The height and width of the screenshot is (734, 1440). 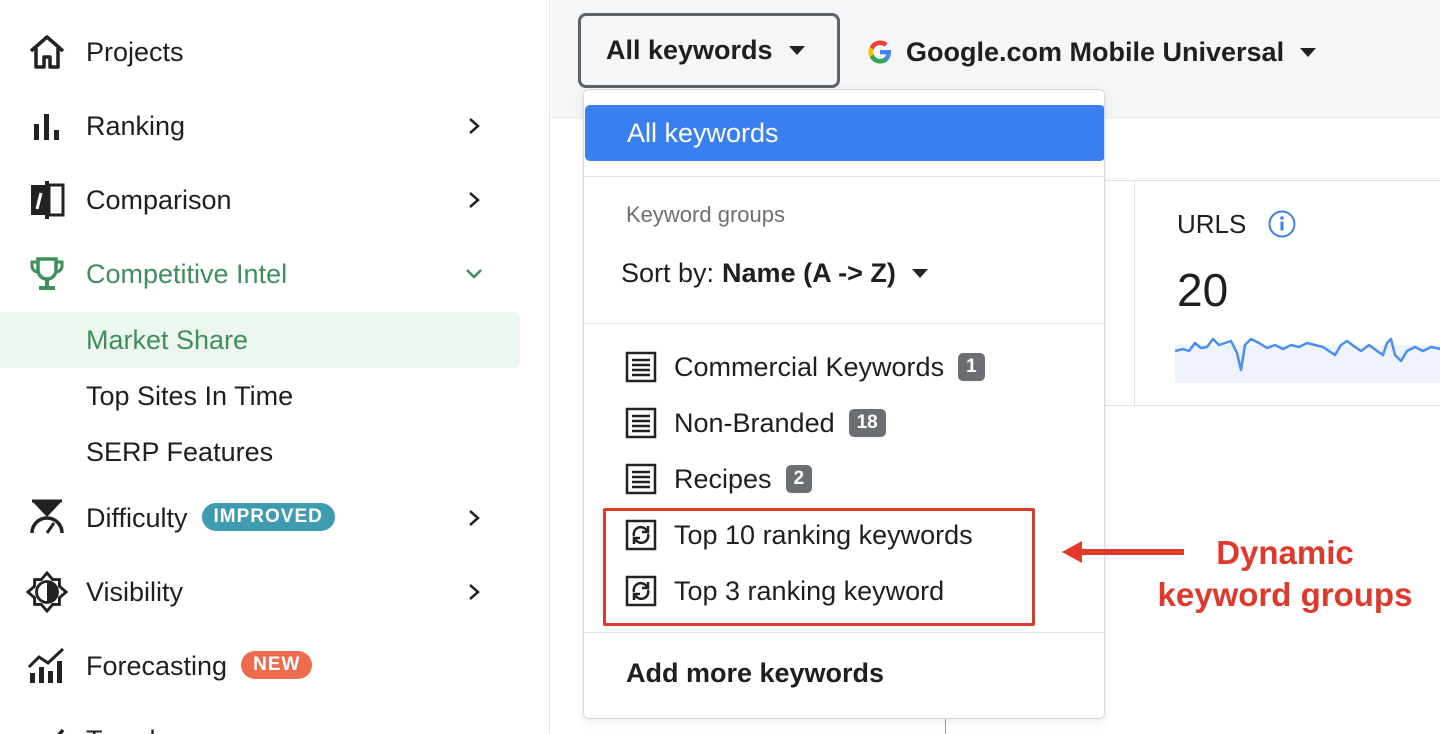 I want to click on dropdown-item-keyword-group: Recipes 2, so click(x=718, y=479).